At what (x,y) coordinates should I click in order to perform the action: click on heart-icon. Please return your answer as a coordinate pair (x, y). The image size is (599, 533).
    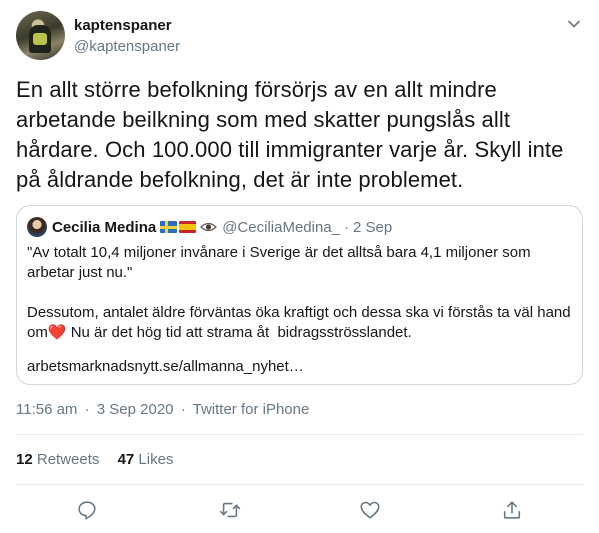
    Looking at the image, I should click on (370, 510).